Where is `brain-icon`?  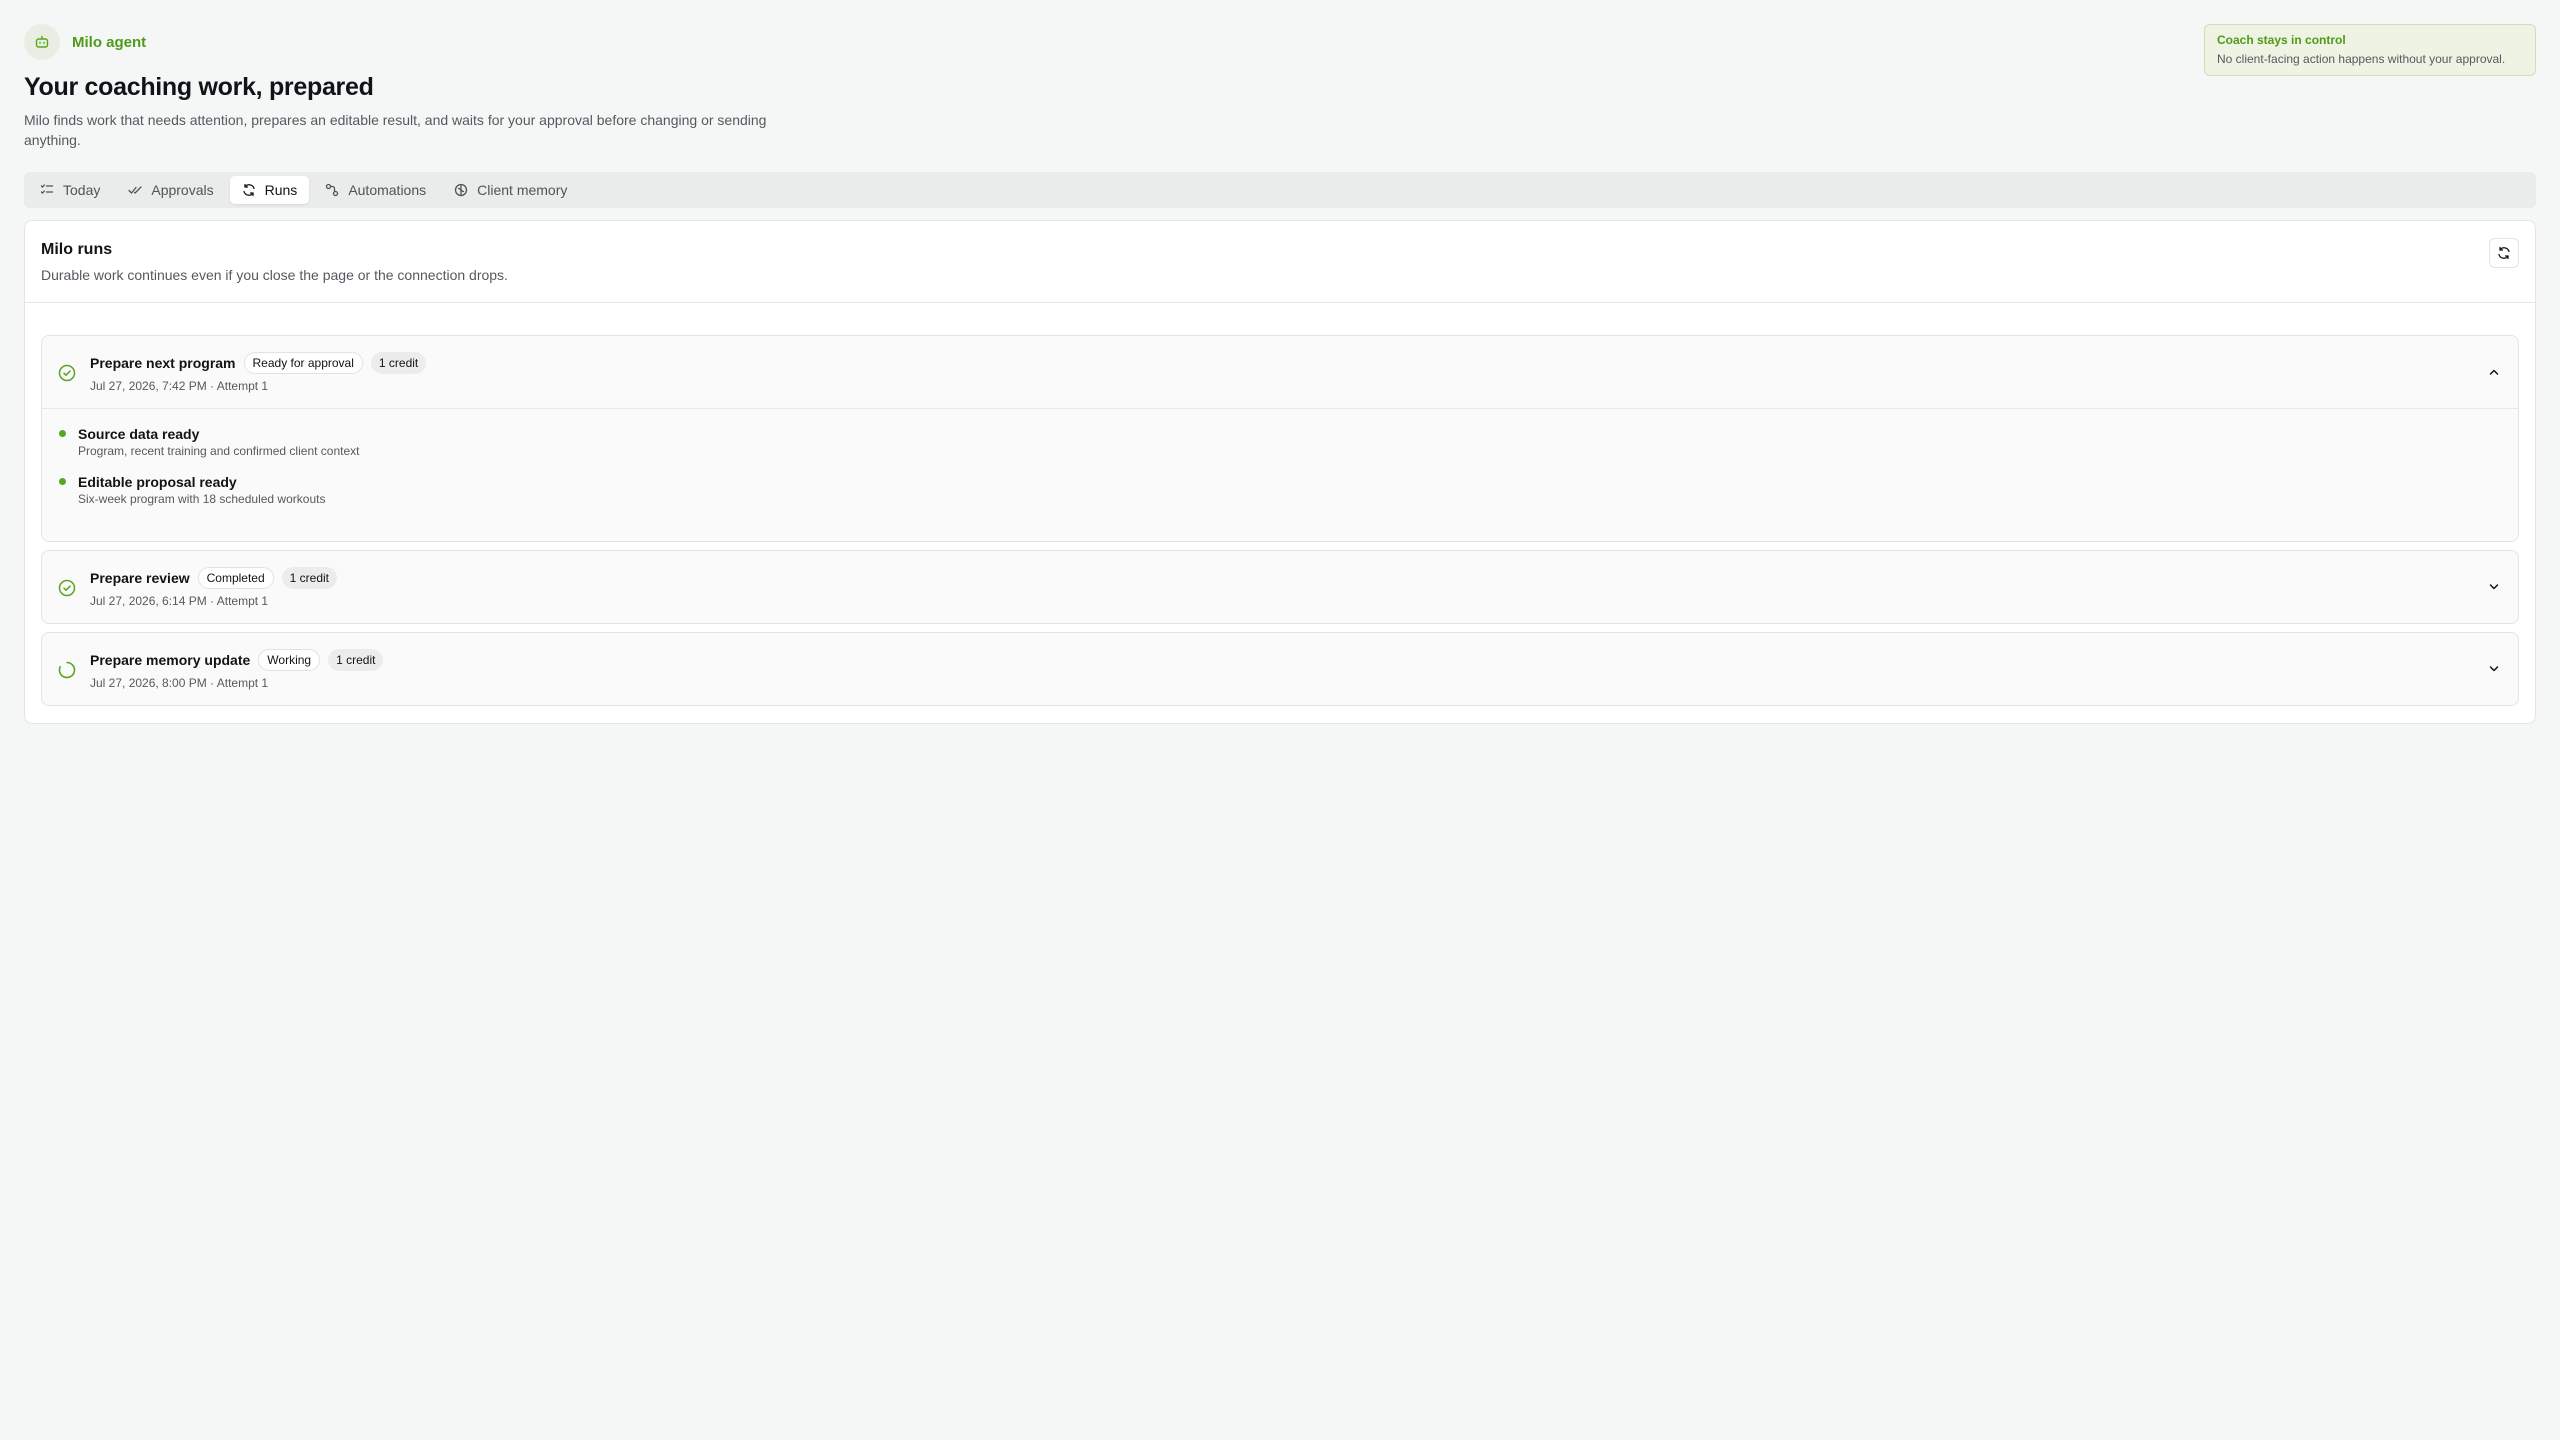 brain-icon is located at coordinates (461, 190).